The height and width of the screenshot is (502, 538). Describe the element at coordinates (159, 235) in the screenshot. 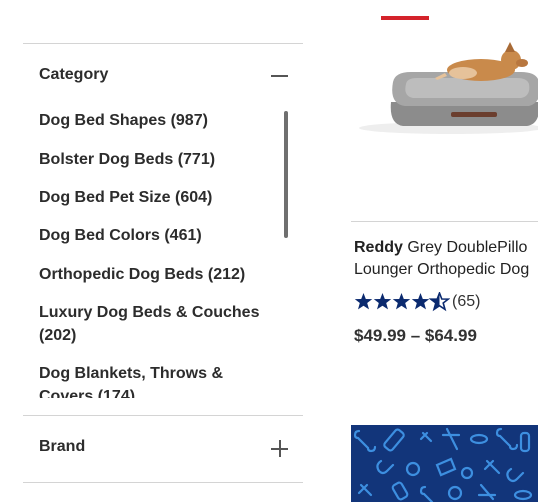

I see `category-item: Dog Bed Colors (461)` at that location.